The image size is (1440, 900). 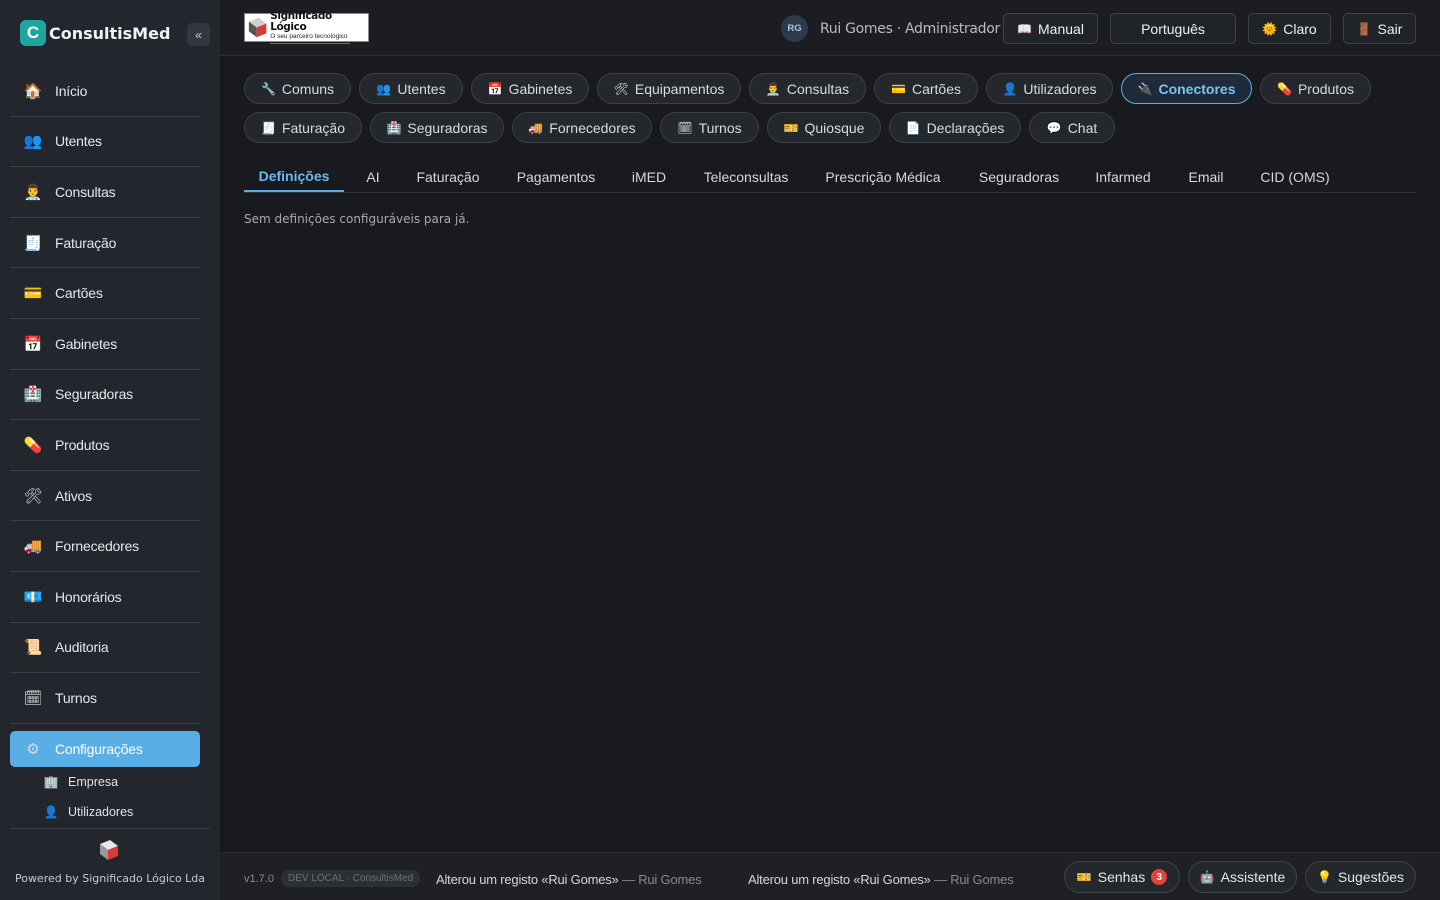 I want to click on subtab-teleconsultas: Teleconsultas, so click(x=746, y=177).